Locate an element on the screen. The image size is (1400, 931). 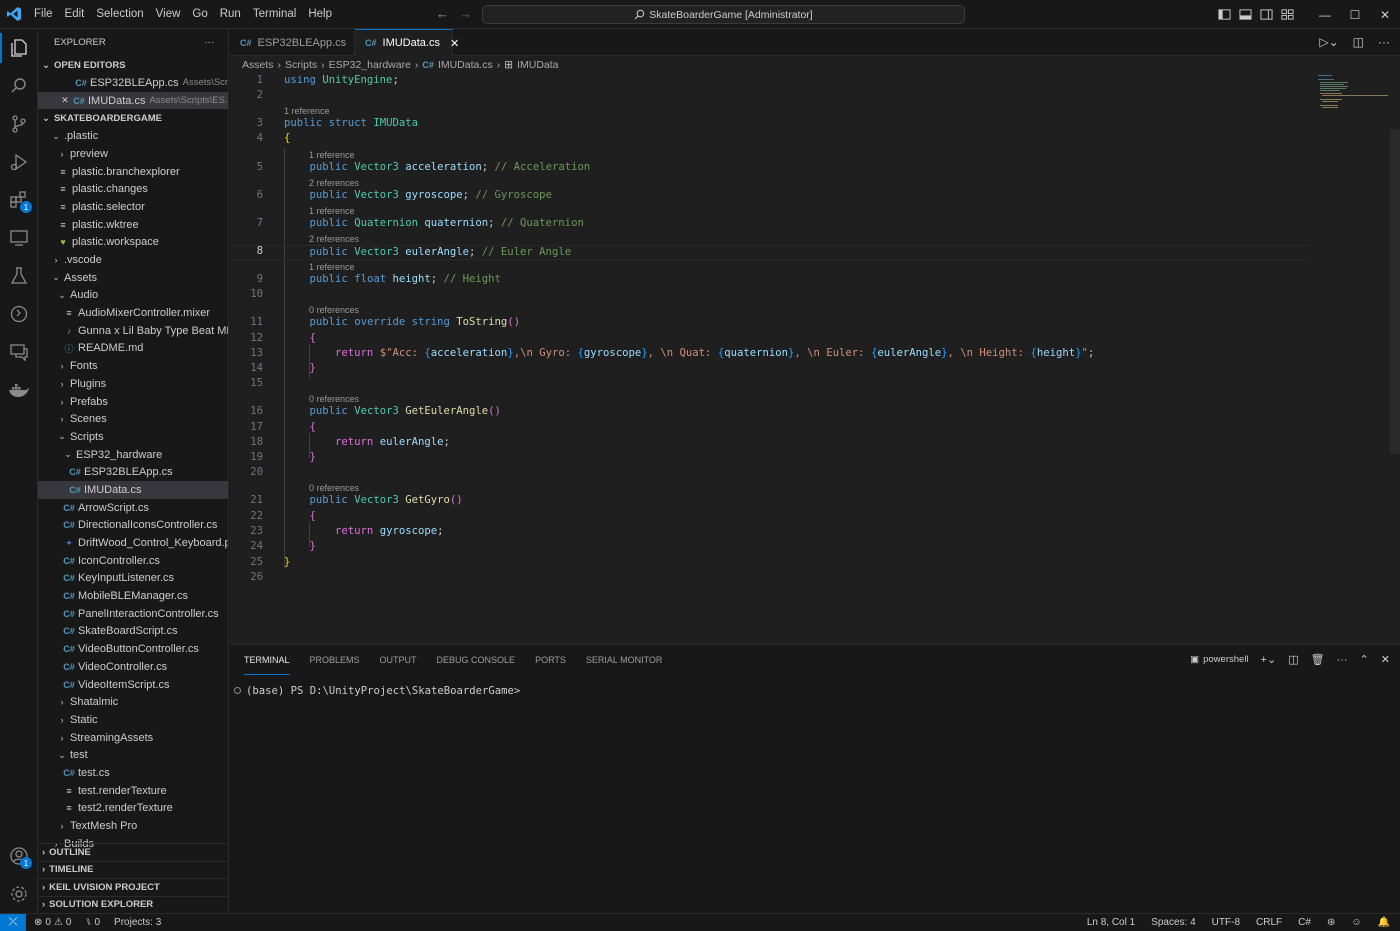
tree-item: C# test.cs is located at coordinates (133, 773).